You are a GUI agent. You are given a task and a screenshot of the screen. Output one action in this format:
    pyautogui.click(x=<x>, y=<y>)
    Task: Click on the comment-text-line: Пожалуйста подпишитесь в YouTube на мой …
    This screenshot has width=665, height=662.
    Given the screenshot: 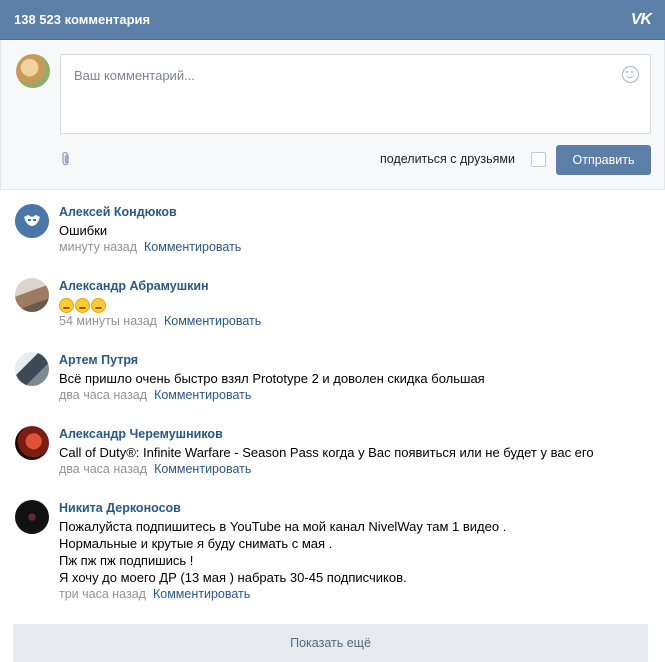 What is the action you would take?
    pyautogui.click(x=283, y=526)
    